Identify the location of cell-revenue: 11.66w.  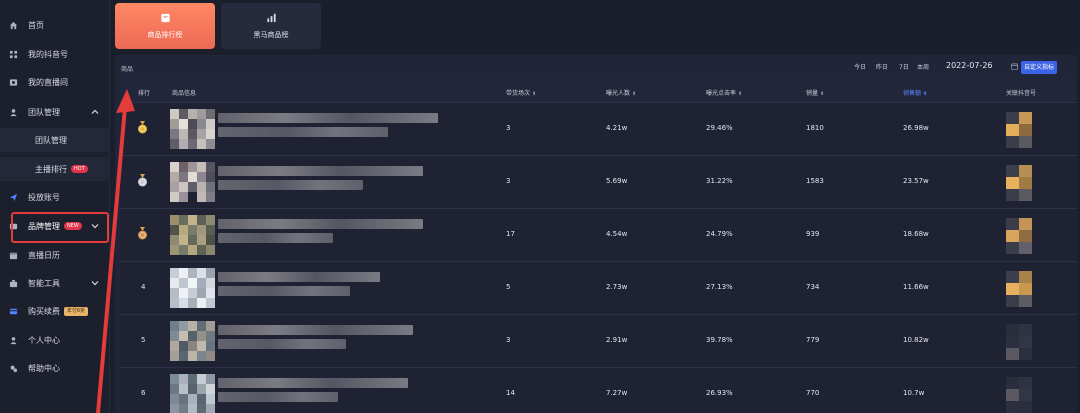
(916, 287).